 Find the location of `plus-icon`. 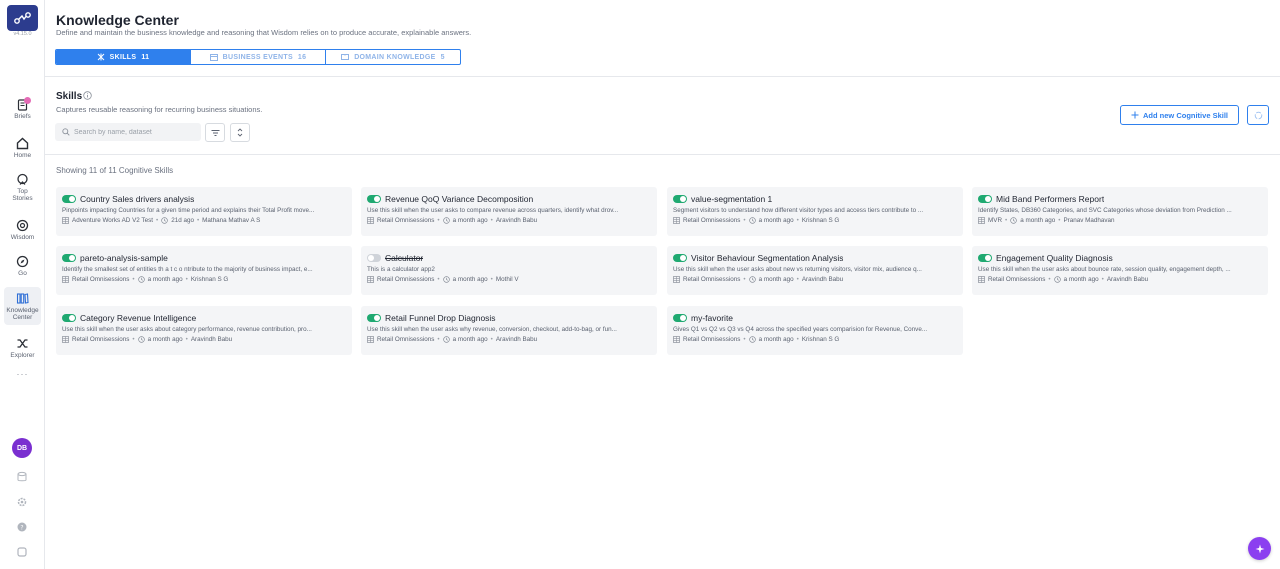

plus-icon is located at coordinates (1135, 115).